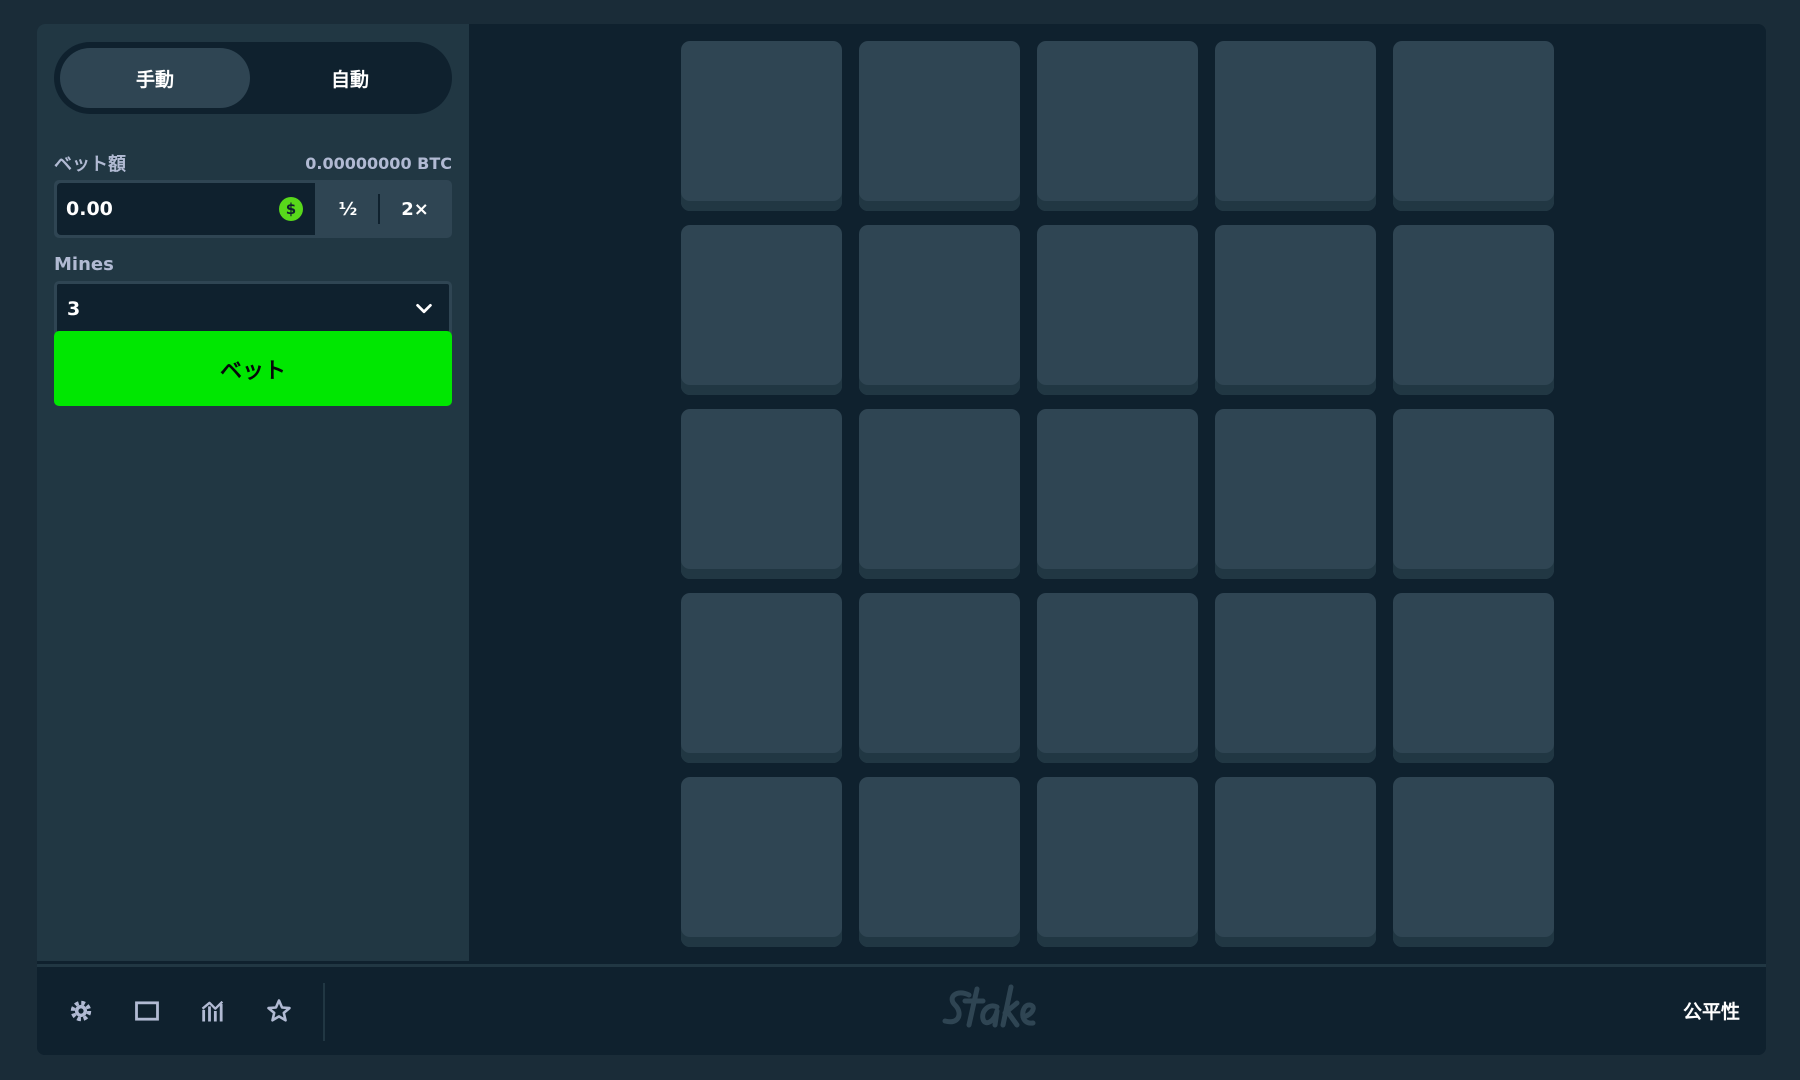  What do you see at coordinates (84, 264) in the screenshot?
I see `mines-label: Mines` at bounding box center [84, 264].